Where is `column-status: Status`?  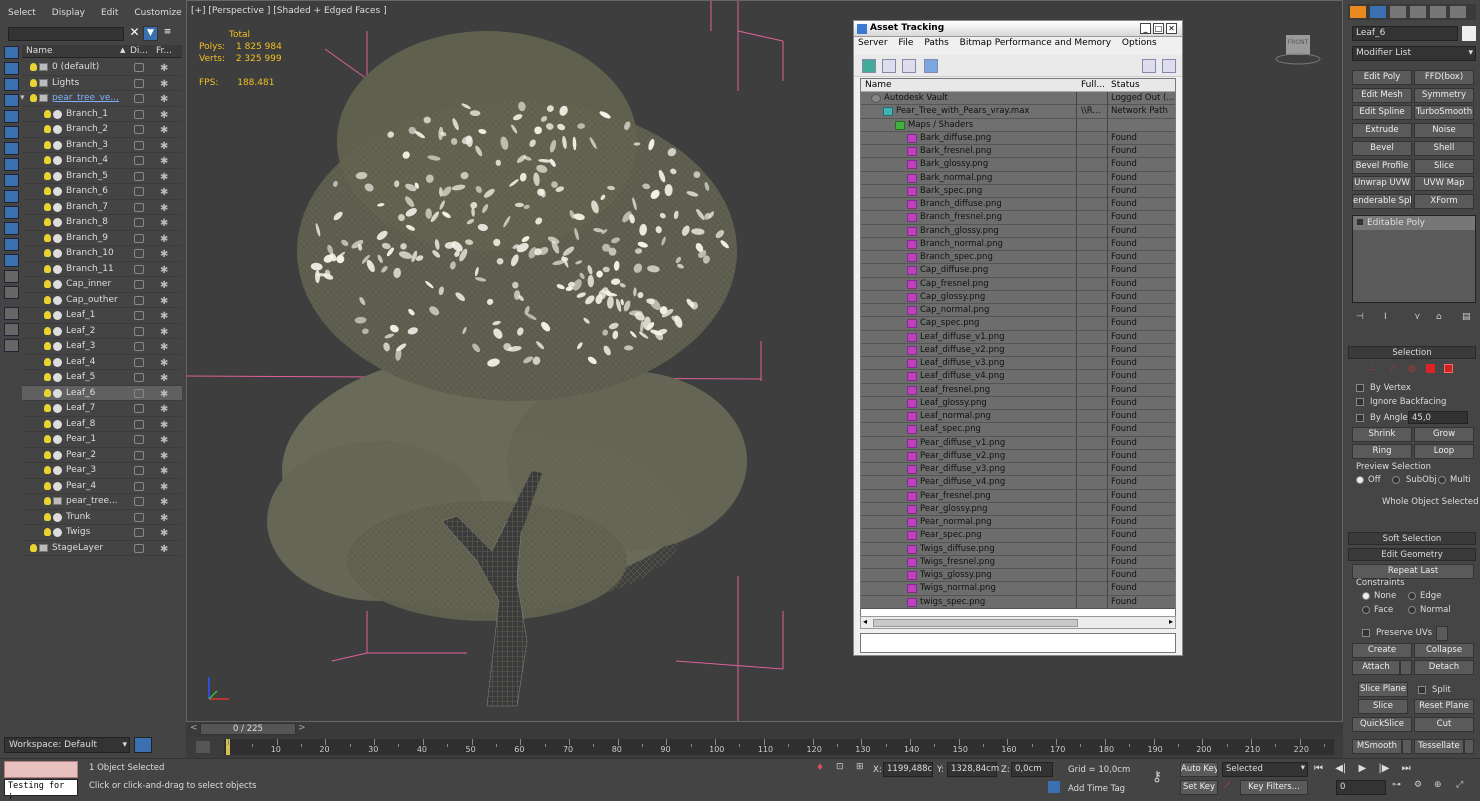
column-status: Status is located at coordinates (1125, 85).